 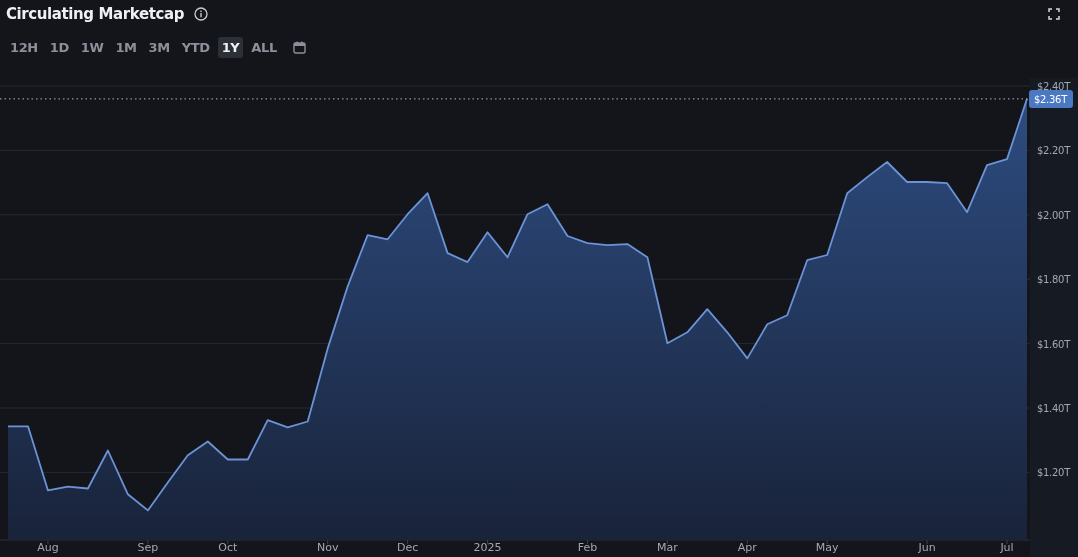 I want to click on range-tab: 3M, so click(x=159, y=47).